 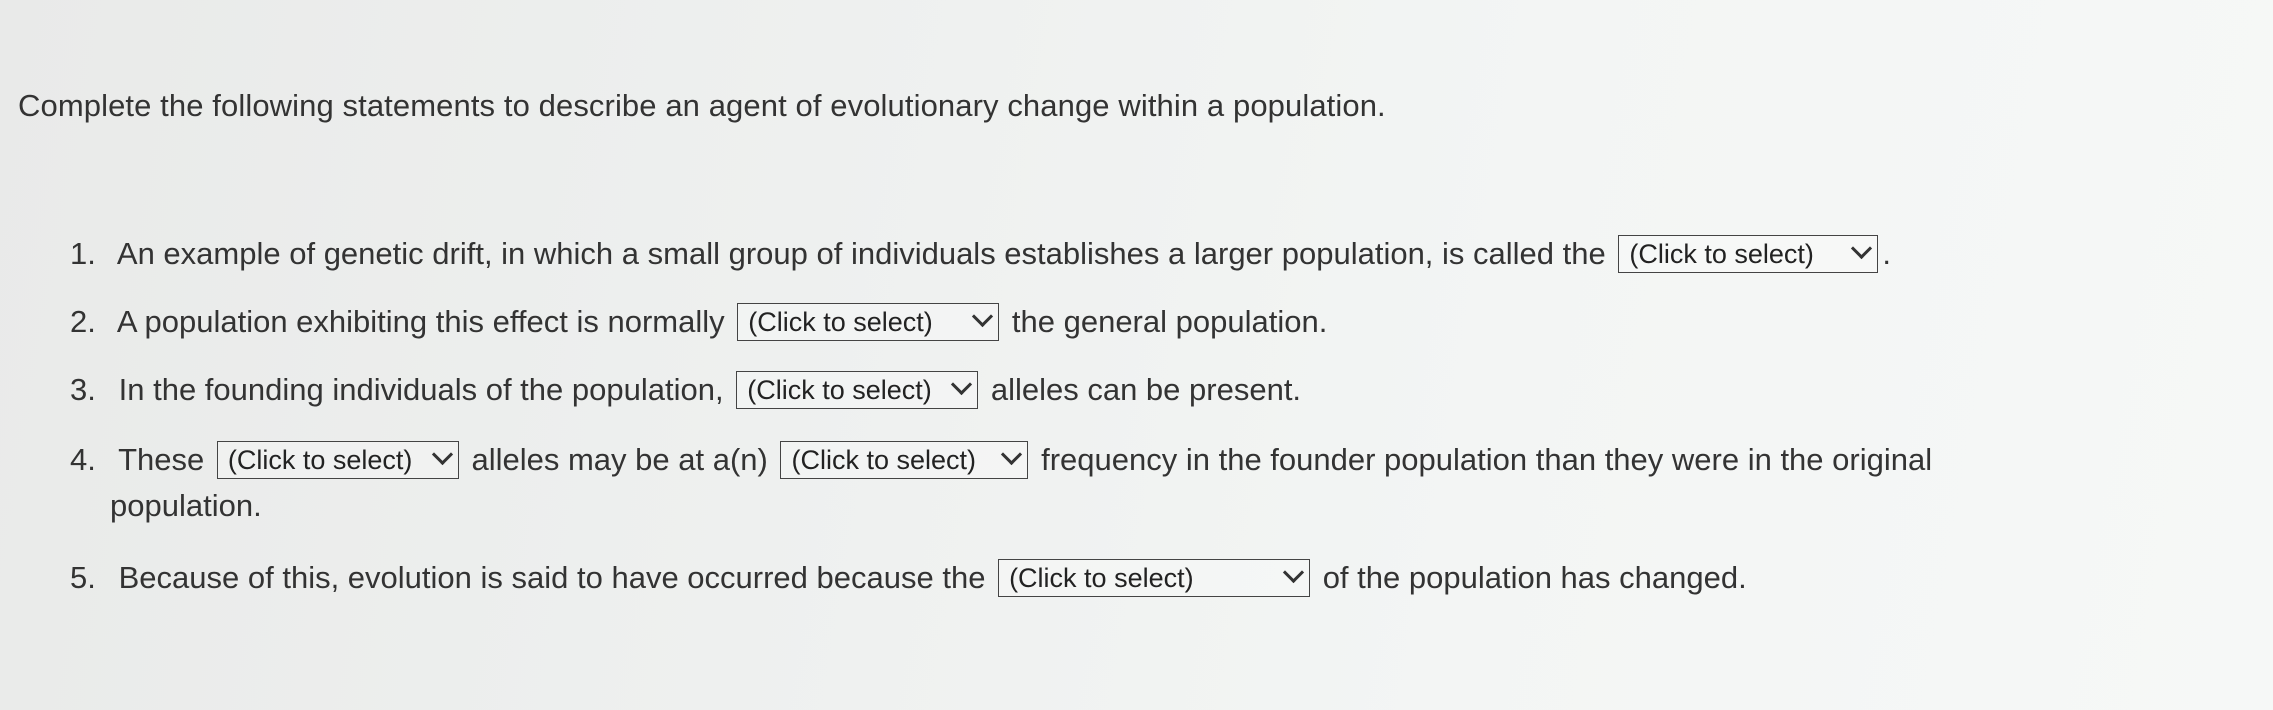 What do you see at coordinates (83, 253) in the screenshot?
I see `statement-number: 1.` at bounding box center [83, 253].